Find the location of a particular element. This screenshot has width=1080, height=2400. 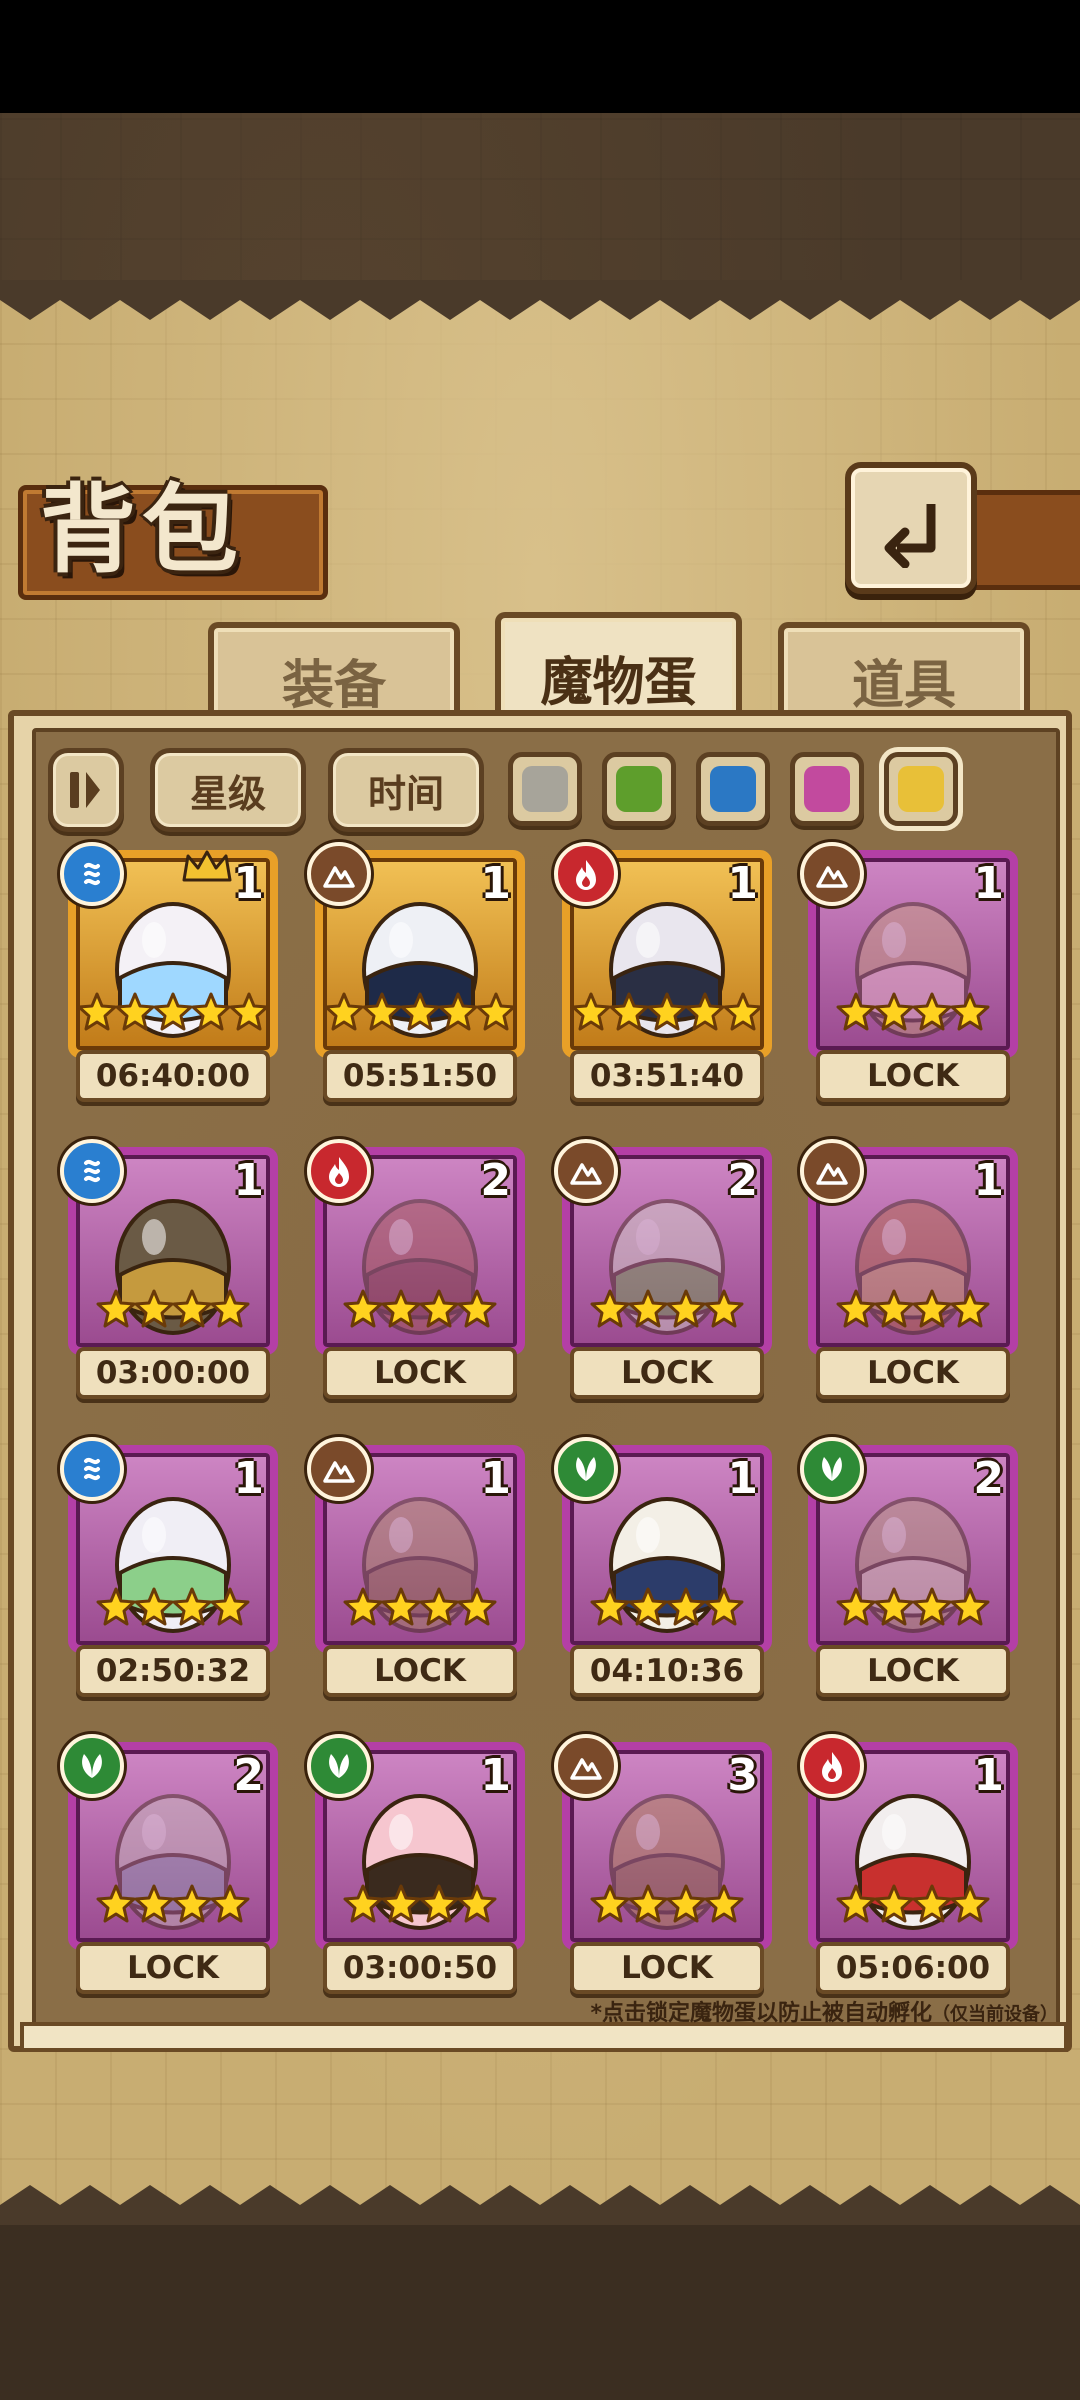

tab-items-label: 道具 is located at coordinates (903, 686).